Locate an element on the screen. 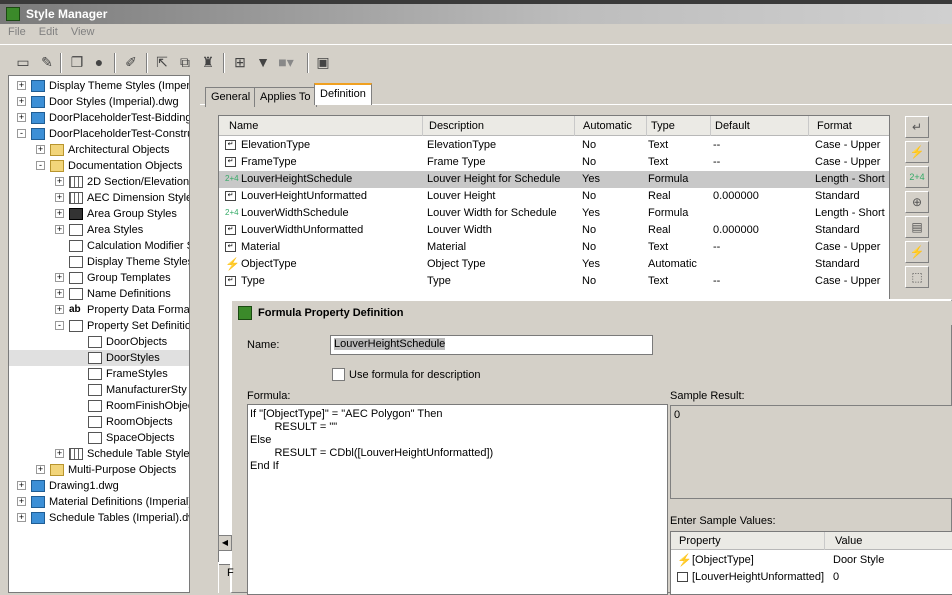 This screenshot has width=952, height=595. tree-item: + Schedule Tables (Imperial).dw is located at coordinates (99, 518).